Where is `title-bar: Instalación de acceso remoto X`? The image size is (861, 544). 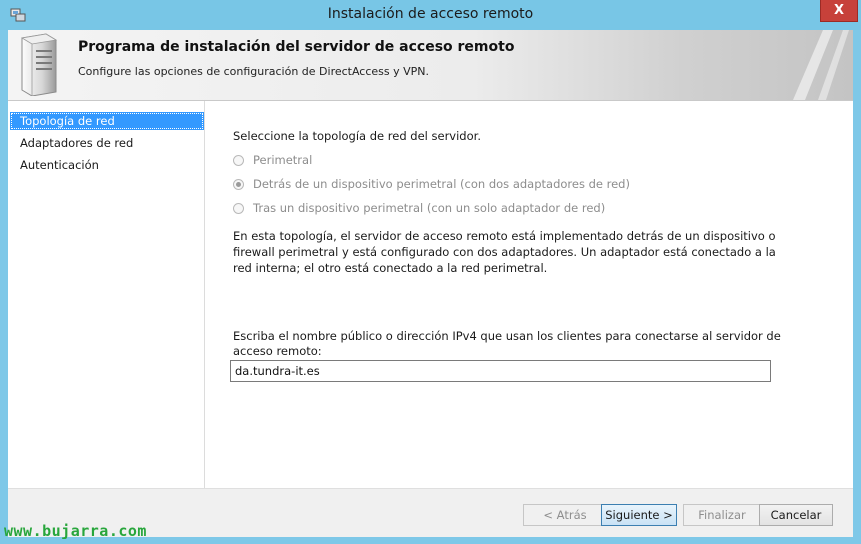 title-bar: Instalación de acceso remoto X is located at coordinates (430, 15).